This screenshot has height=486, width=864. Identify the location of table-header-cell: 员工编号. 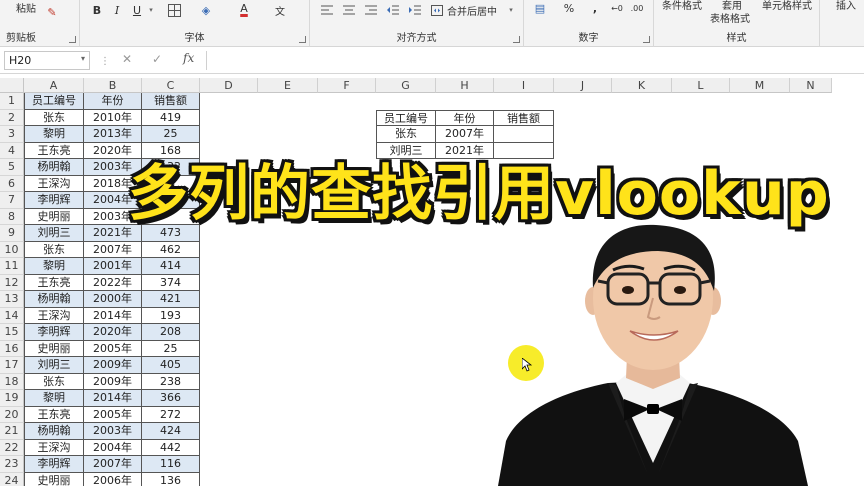
(54, 101).